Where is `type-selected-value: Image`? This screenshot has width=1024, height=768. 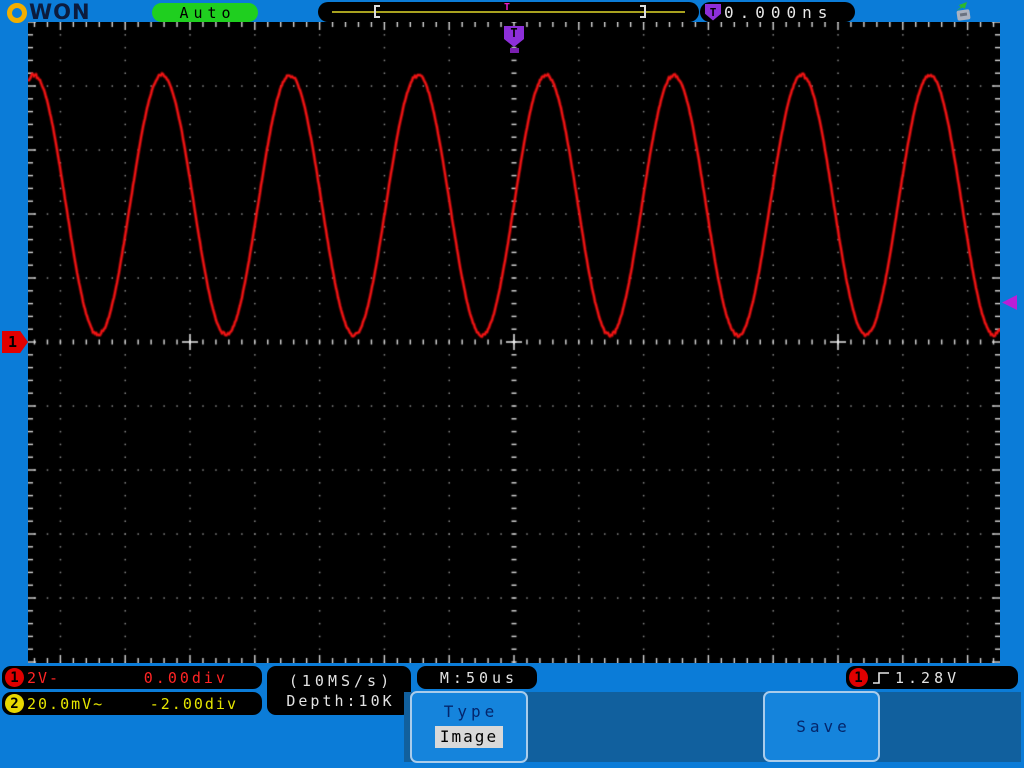
type-selected-value: Image is located at coordinates (469, 737).